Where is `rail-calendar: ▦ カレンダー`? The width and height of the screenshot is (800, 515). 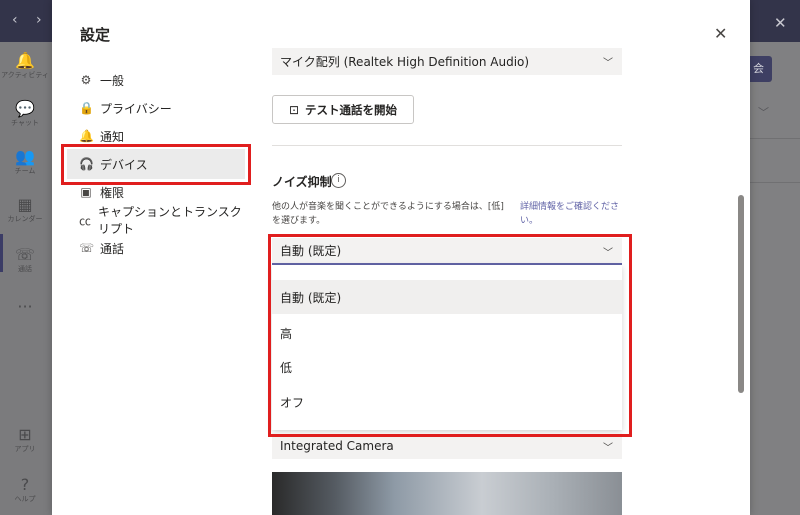 rail-calendar: ▦ カレンダー is located at coordinates (25, 210).